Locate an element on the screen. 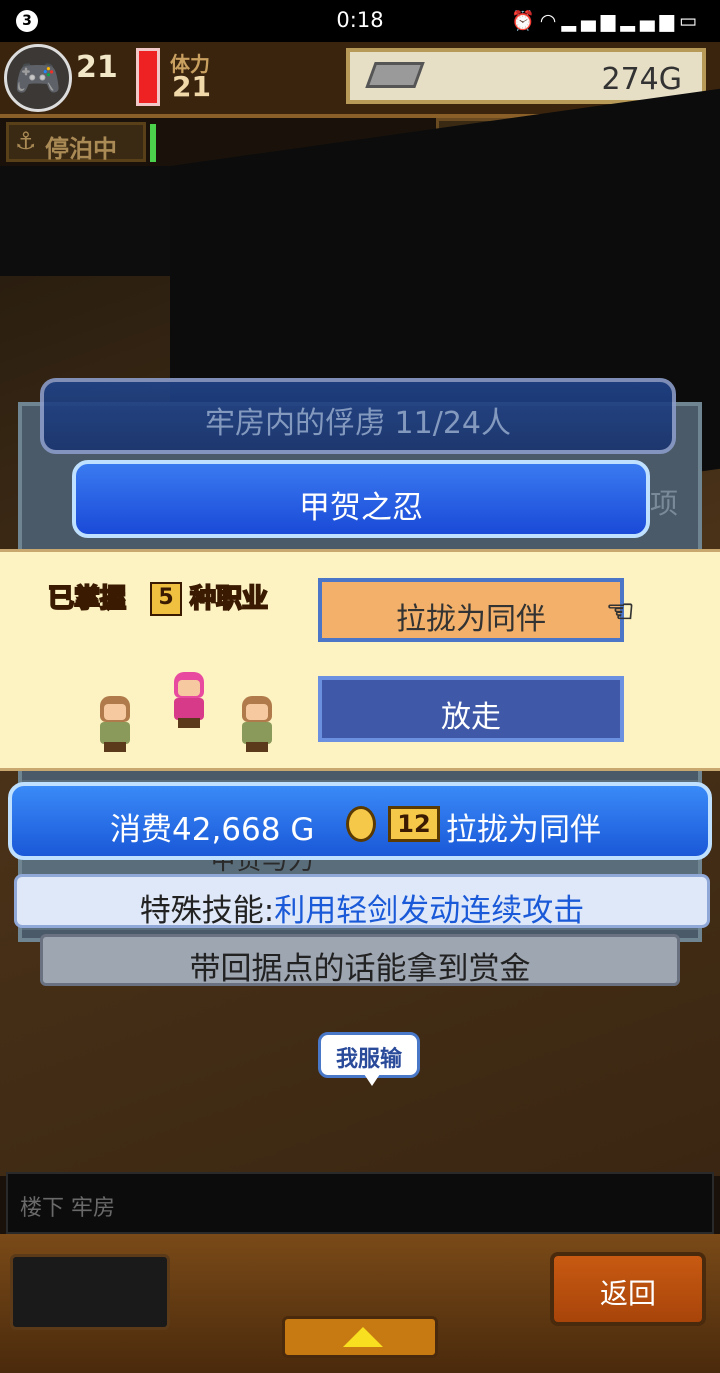  ninja-sprite is located at coordinates (189, 698).